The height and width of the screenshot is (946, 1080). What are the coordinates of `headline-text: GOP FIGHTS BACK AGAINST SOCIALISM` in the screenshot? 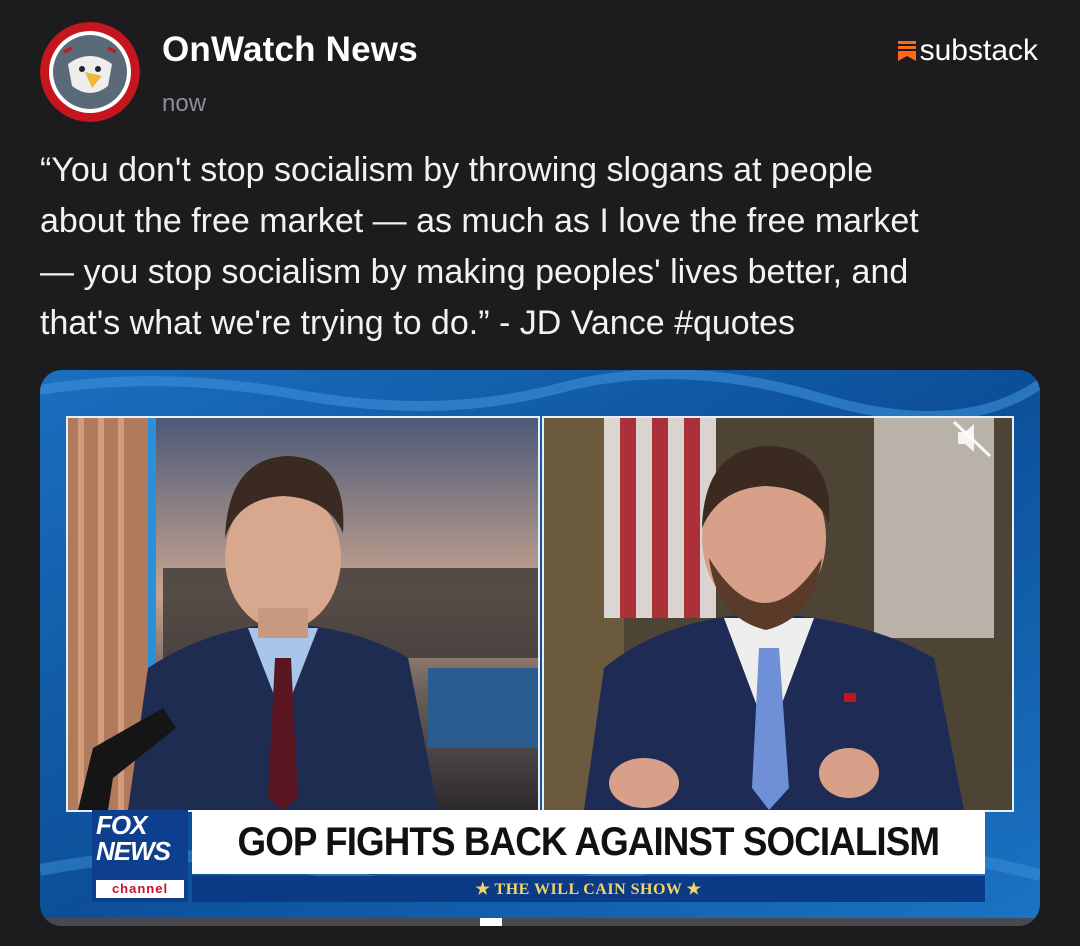 It's located at (589, 841).